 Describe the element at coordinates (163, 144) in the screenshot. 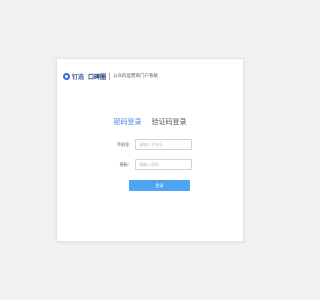

I see `phone-input` at that location.